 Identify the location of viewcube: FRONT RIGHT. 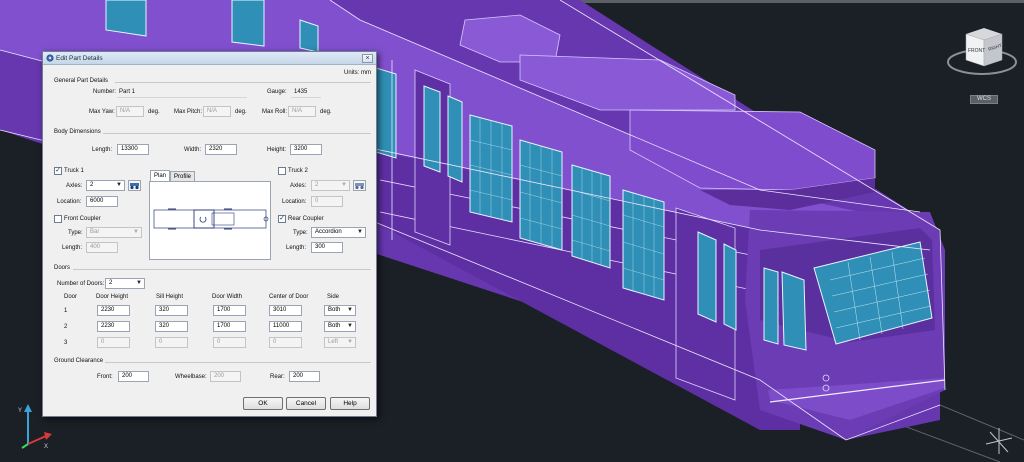
(982, 52).